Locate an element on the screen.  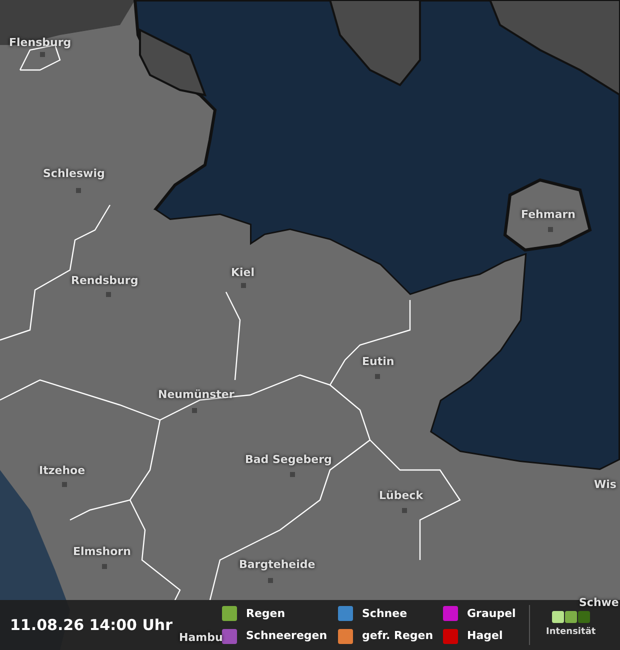
city-label: Itzehoe is located at coordinates (62, 471).